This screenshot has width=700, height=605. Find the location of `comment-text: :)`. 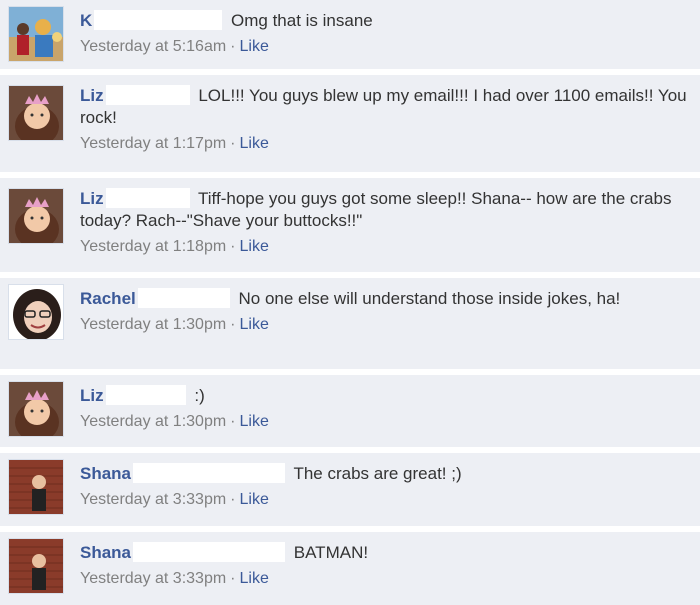

comment-text: :) is located at coordinates (199, 395).